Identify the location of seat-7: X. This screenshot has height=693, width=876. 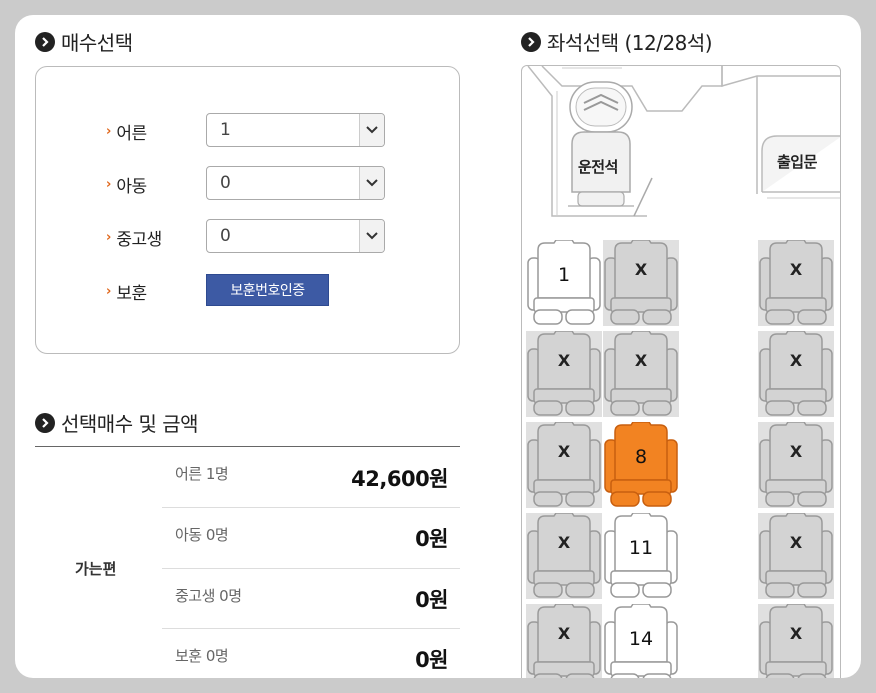
(564, 464).